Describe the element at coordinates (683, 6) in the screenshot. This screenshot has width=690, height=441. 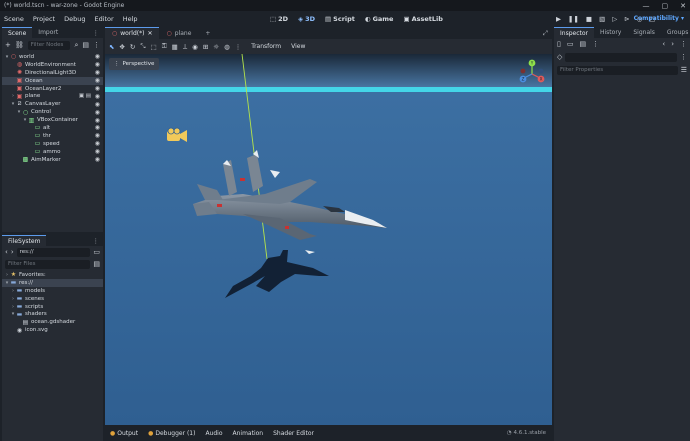
I see `close-window-button: ✕` at that location.